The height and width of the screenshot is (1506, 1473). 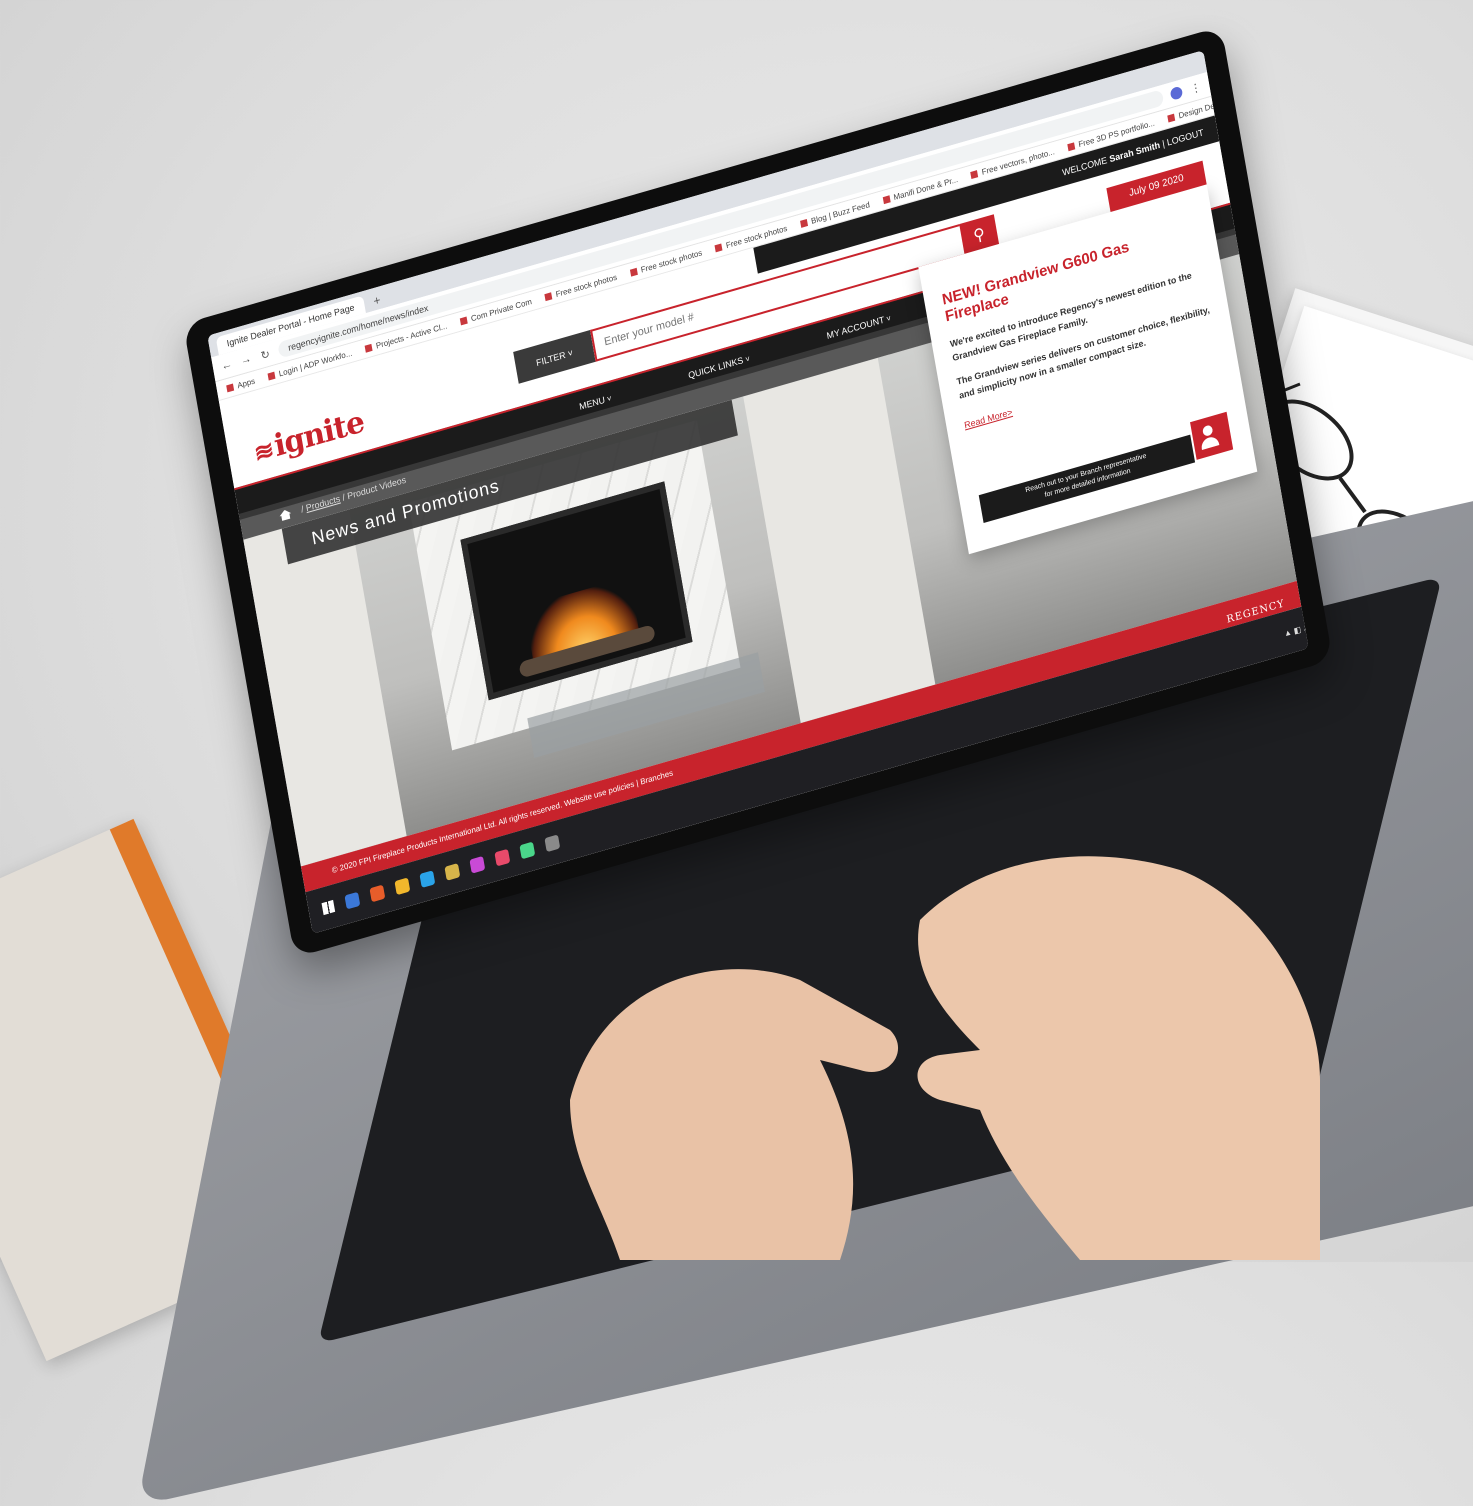 I want to click on forward-icon: →, so click(x=246, y=360).